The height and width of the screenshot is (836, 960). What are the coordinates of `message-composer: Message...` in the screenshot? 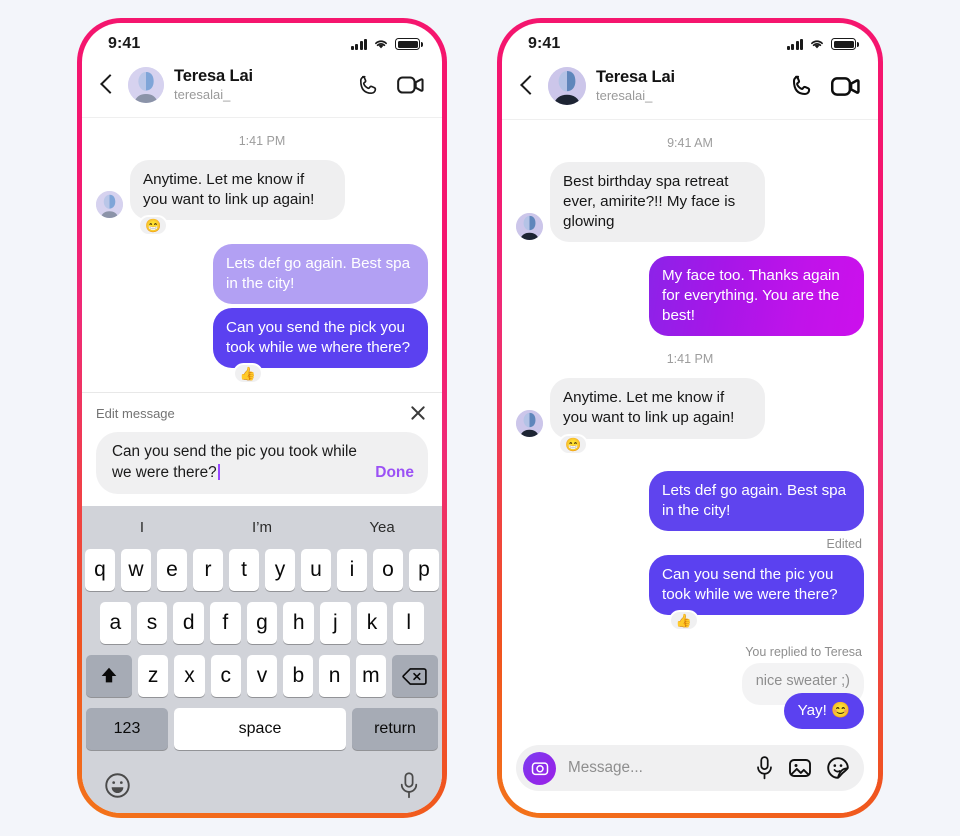 It's located at (690, 774).